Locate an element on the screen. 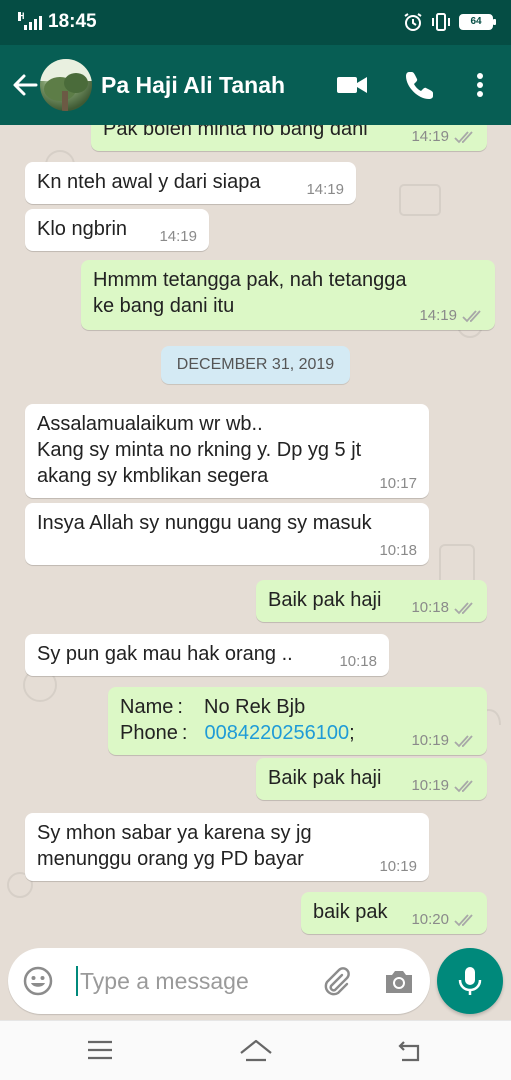 This screenshot has width=511, height=1080. contact-name: Pa Haji Ali Tanah is located at coordinates (193, 85).